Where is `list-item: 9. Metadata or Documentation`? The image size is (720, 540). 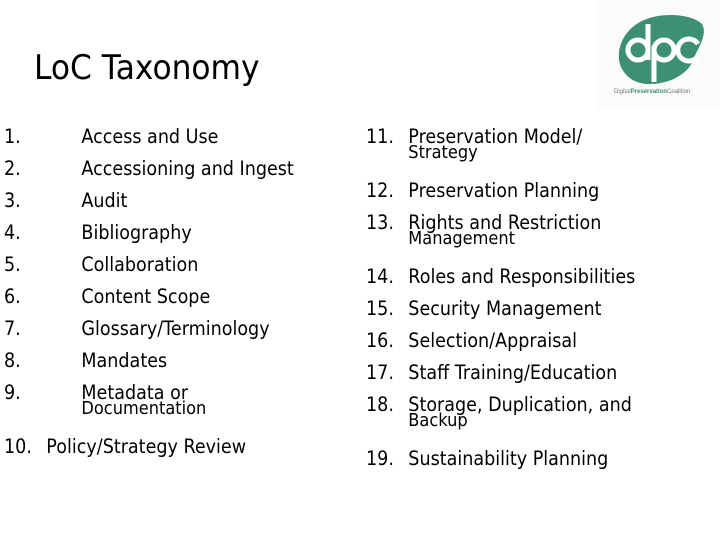
list-item: 9. Metadata or Documentation is located at coordinates (152, 410).